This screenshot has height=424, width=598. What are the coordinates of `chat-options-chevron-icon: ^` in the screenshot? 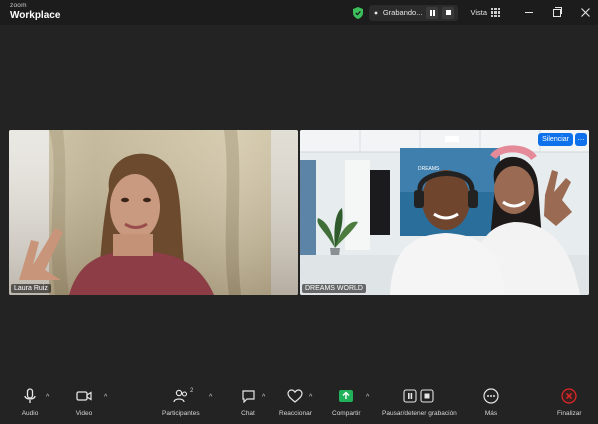 It's located at (263, 397).